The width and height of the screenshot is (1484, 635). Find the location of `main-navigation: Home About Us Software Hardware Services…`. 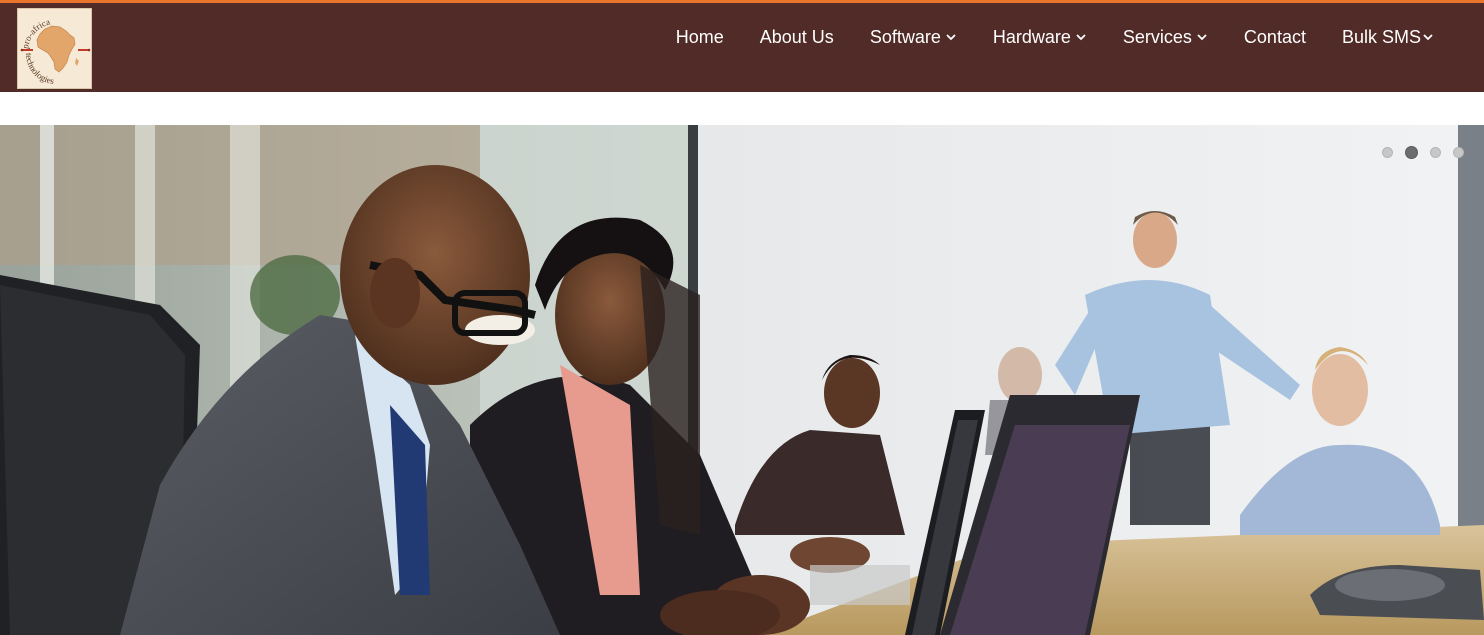

main-navigation: Home About Us Software Hardware Services… is located at coordinates (1055, 37).